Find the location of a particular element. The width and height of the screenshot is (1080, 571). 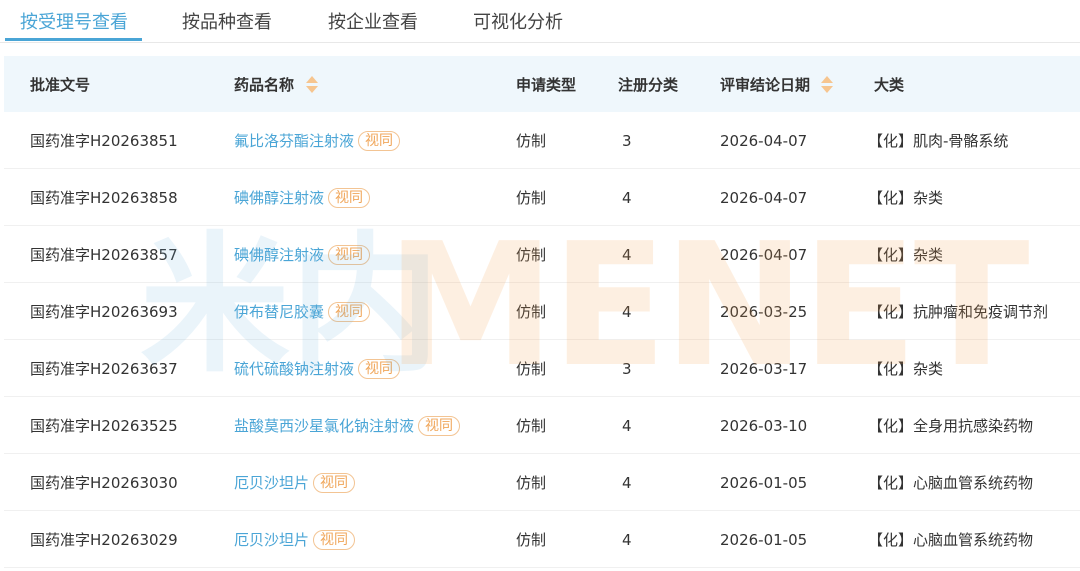

column-header-approval-number: 批准文号 is located at coordinates (60, 85).